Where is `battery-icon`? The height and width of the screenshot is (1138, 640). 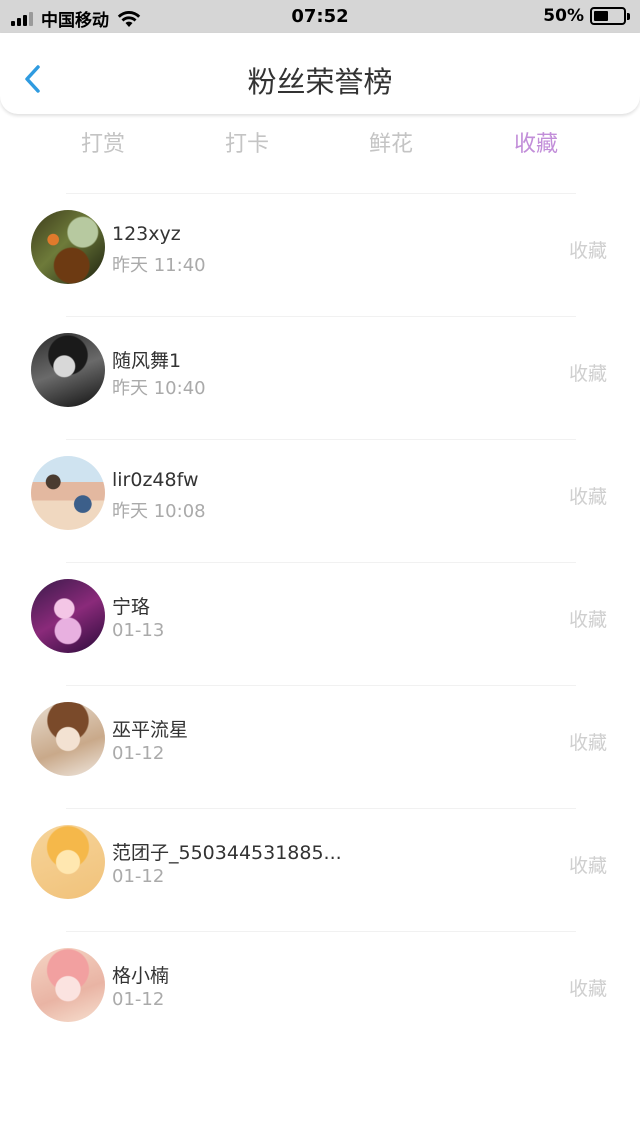 battery-icon is located at coordinates (608, 16).